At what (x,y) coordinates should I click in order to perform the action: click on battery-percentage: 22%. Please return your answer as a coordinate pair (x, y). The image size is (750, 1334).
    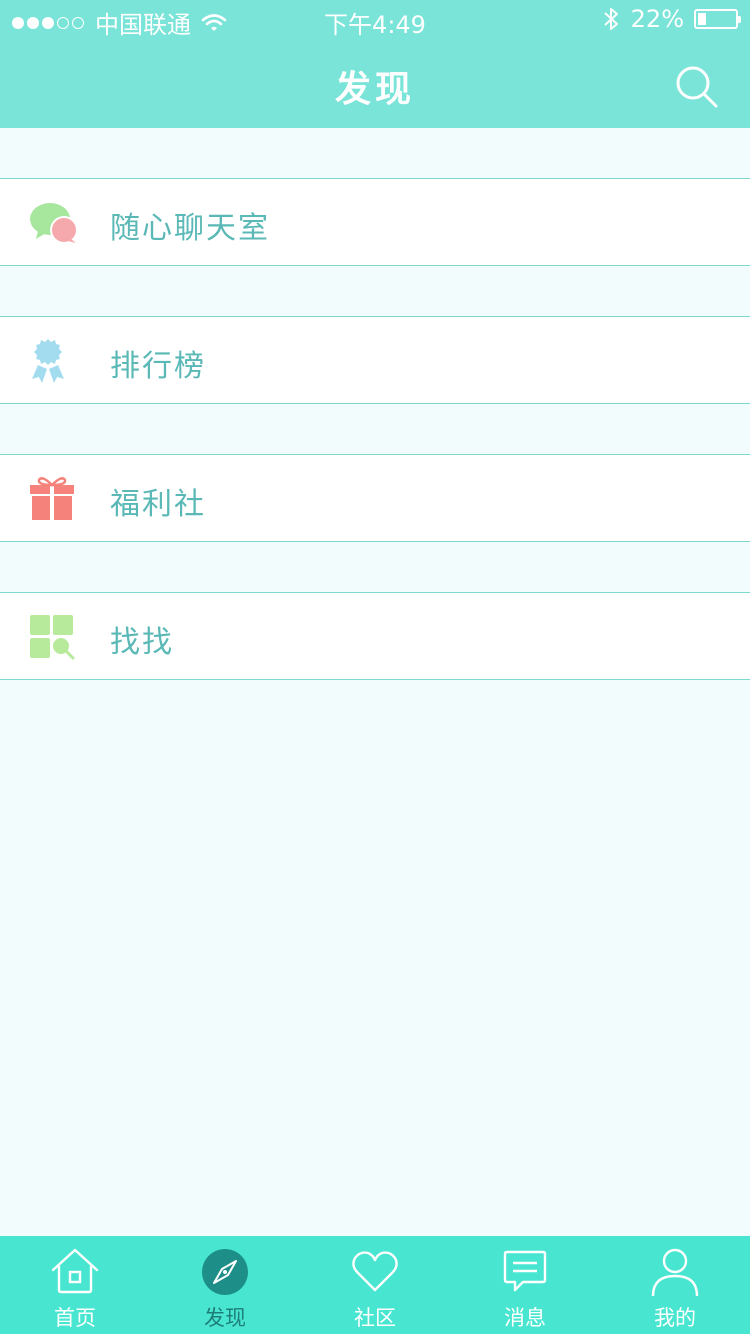
    Looking at the image, I should click on (657, 19).